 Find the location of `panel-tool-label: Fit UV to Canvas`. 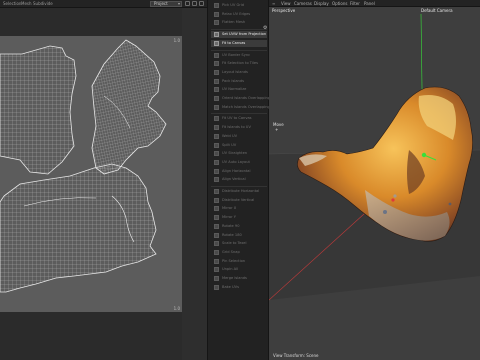

panel-tool-label: Fit UV to Canvas is located at coordinates (237, 118).